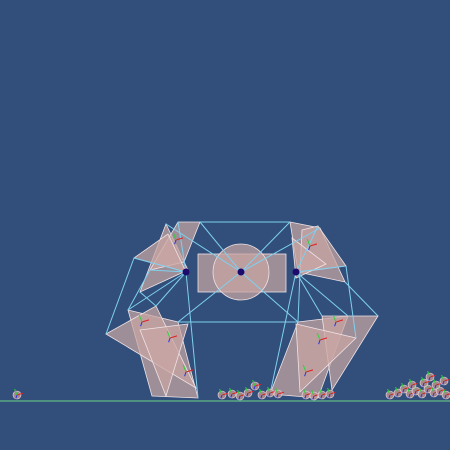 The height and width of the screenshot is (450, 450). I want to click on left-hip-joint, so click(186, 272).